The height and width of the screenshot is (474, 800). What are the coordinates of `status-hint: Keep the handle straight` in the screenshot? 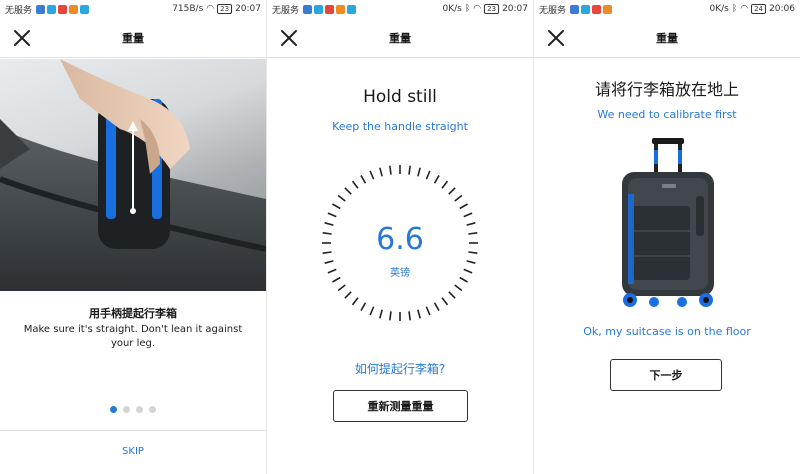 It's located at (400, 126).